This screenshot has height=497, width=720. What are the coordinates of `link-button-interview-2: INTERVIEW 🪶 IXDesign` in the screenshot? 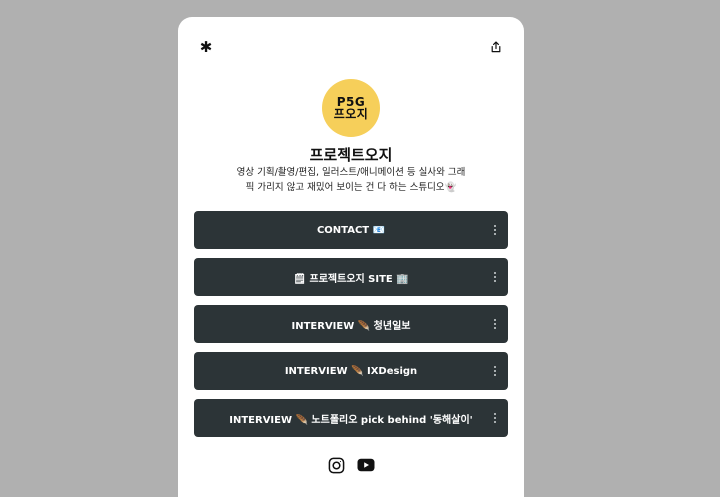 It's located at (351, 371).